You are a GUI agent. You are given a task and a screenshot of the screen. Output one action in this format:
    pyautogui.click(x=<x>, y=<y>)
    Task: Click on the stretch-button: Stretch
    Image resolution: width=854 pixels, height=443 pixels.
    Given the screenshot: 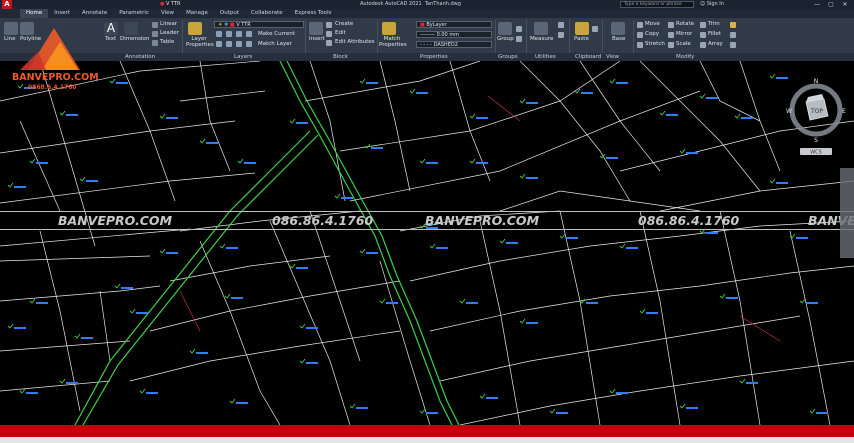 What is the action you would take?
    pyautogui.click(x=655, y=44)
    